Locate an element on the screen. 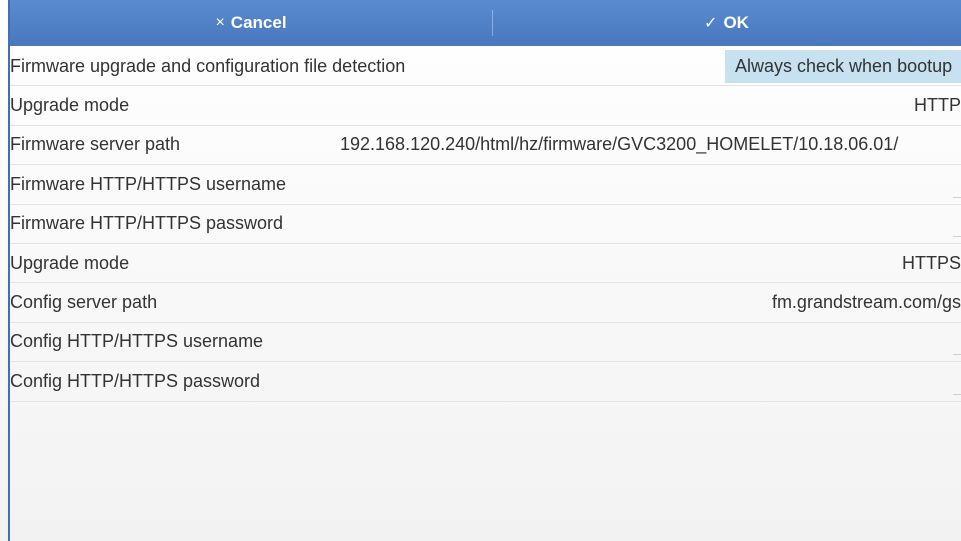  cancel-label: Cancel is located at coordinates (258, 22).